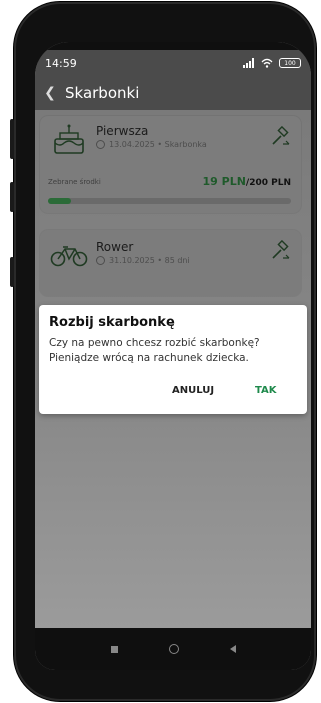 The width and height of the screenshot is (321, 703). I want to click on system-nav-bar, so click(173, 649).